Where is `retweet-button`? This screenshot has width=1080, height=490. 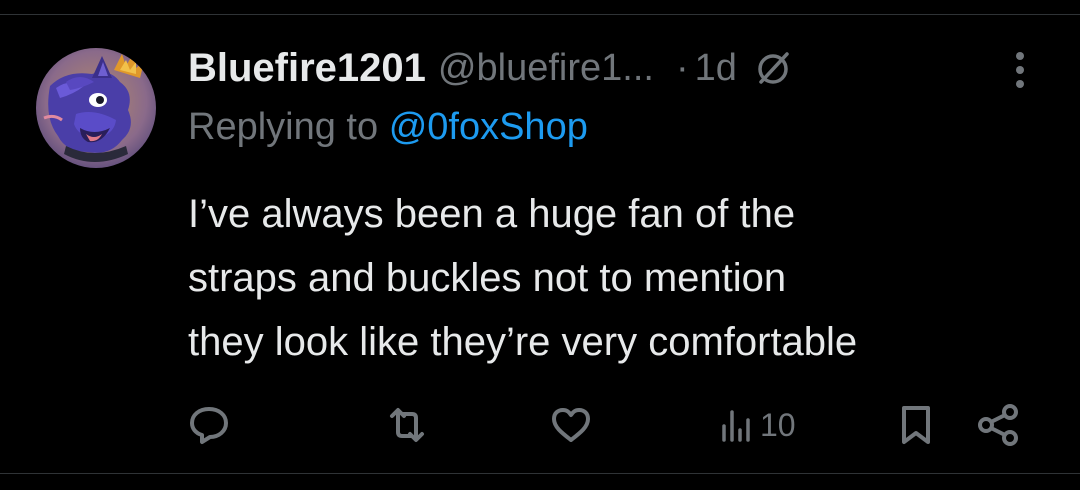
retweet-button is located at coordinates (409, 425).